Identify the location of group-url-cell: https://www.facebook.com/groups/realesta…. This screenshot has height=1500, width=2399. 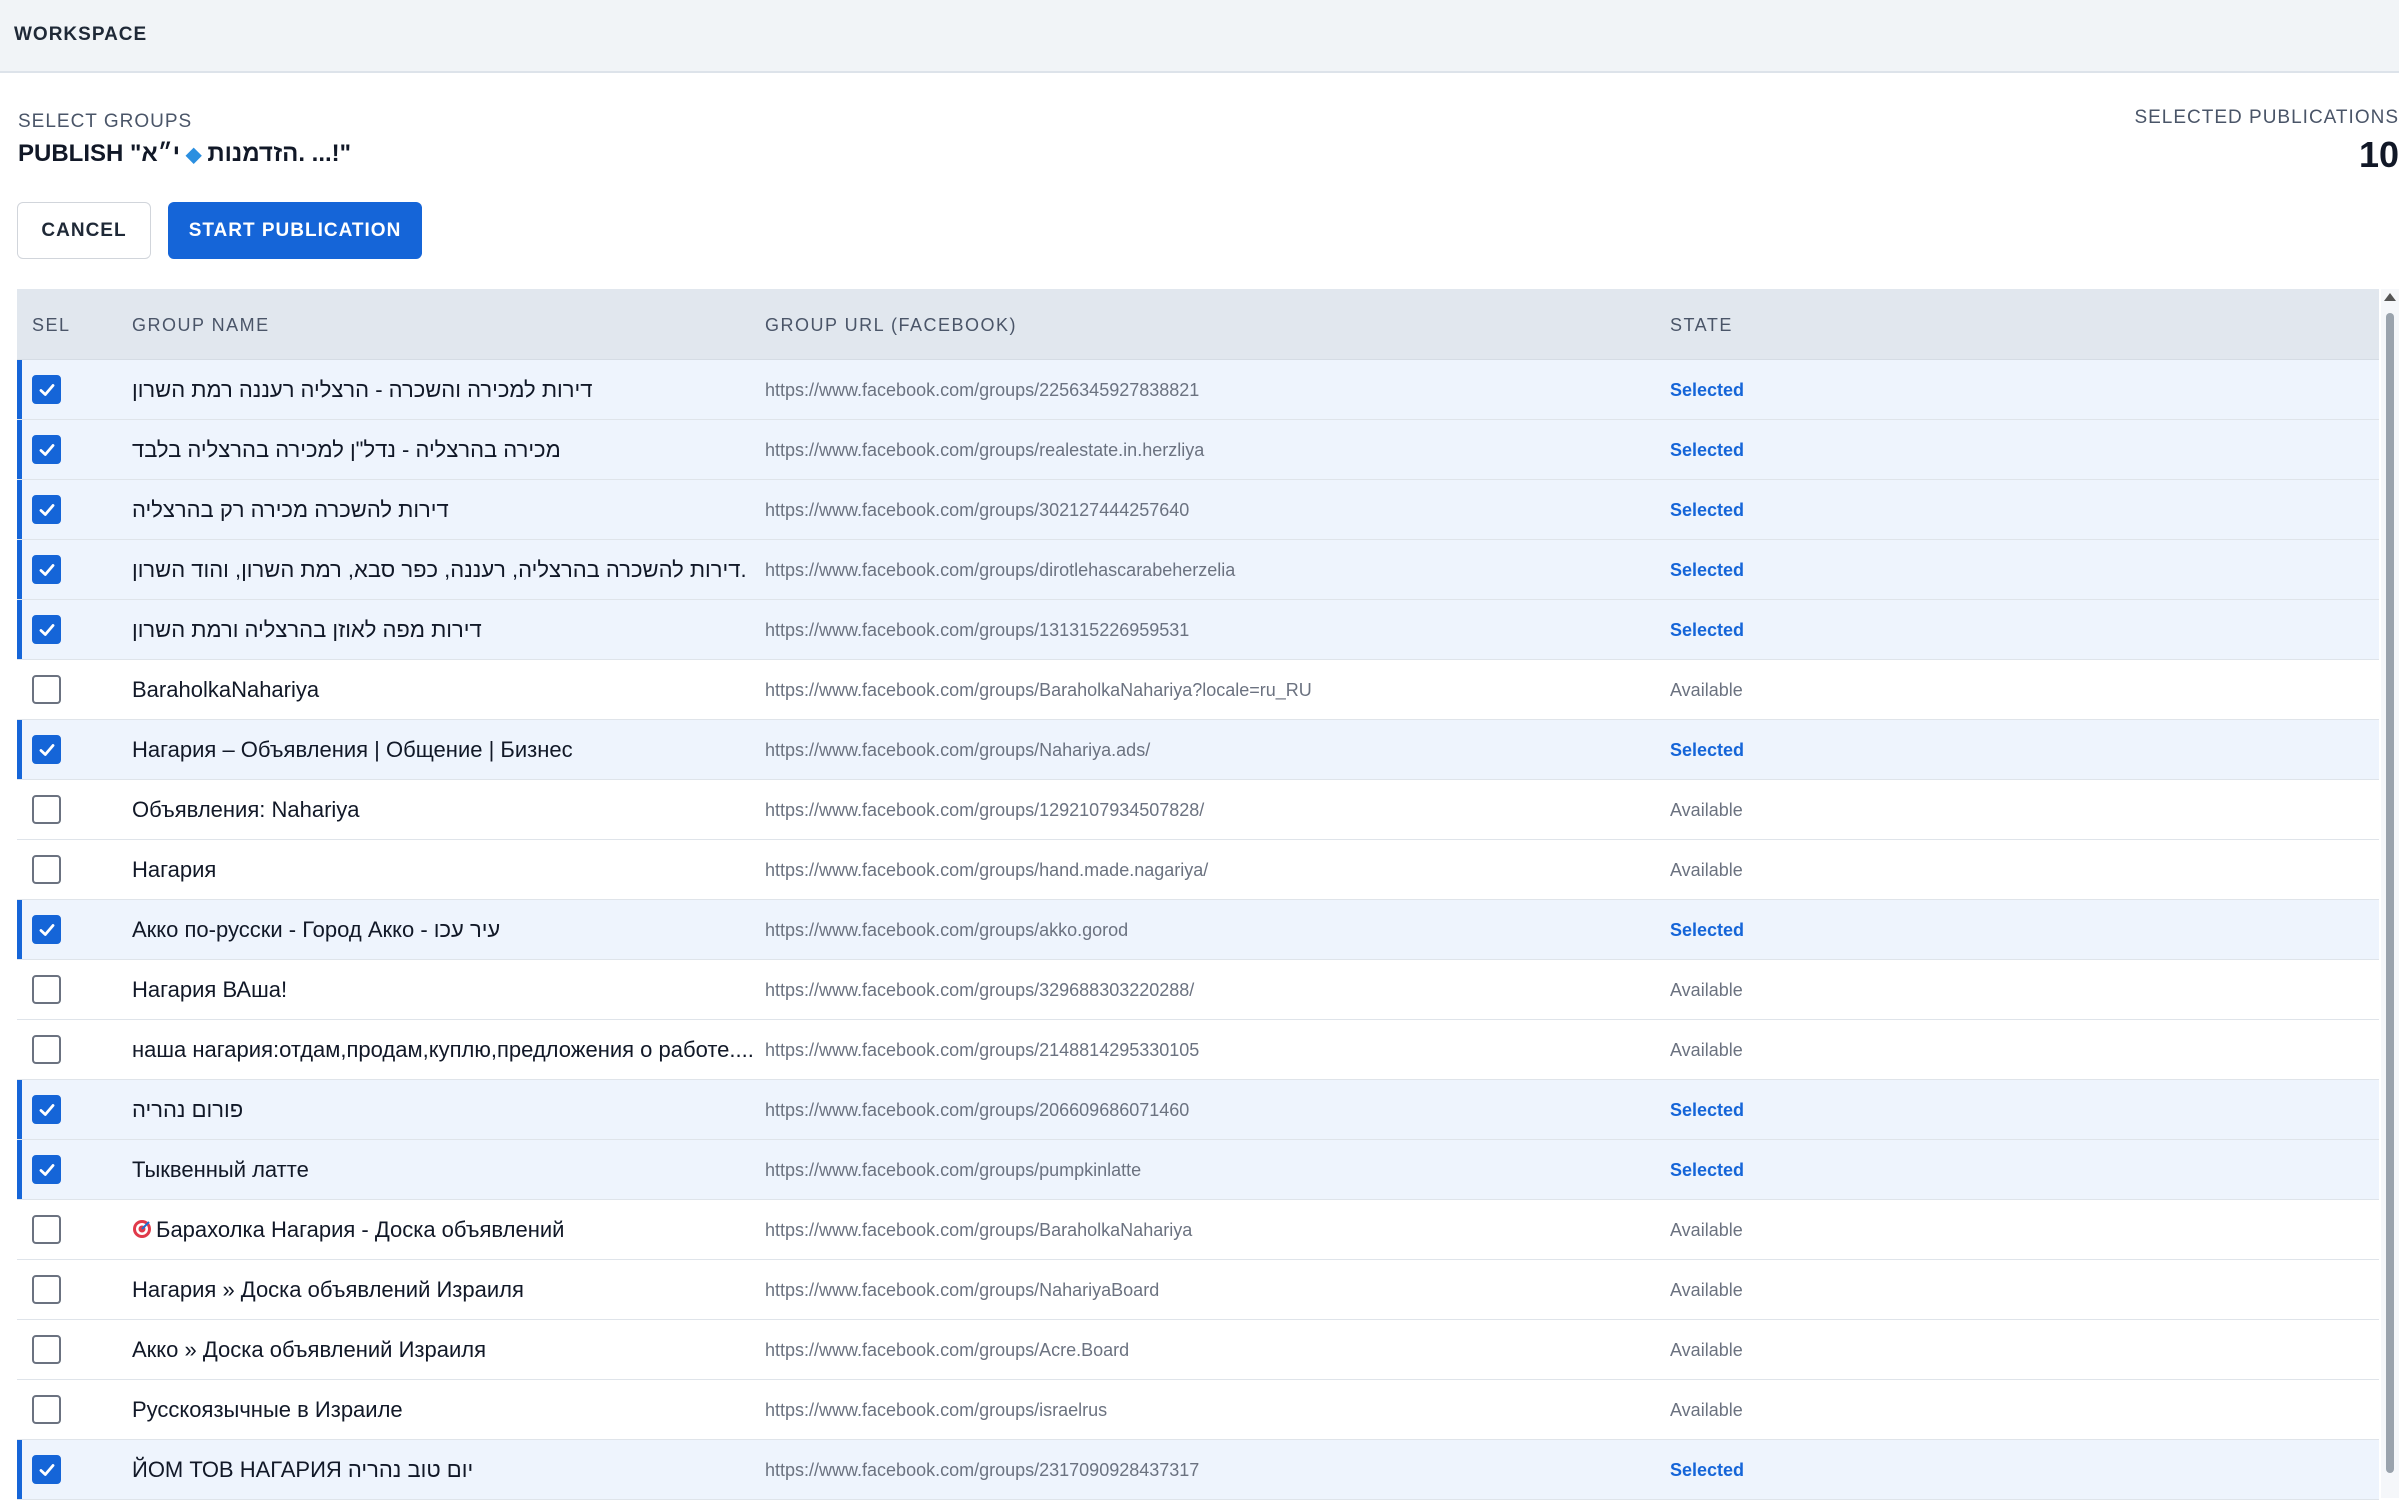
(985, 450).